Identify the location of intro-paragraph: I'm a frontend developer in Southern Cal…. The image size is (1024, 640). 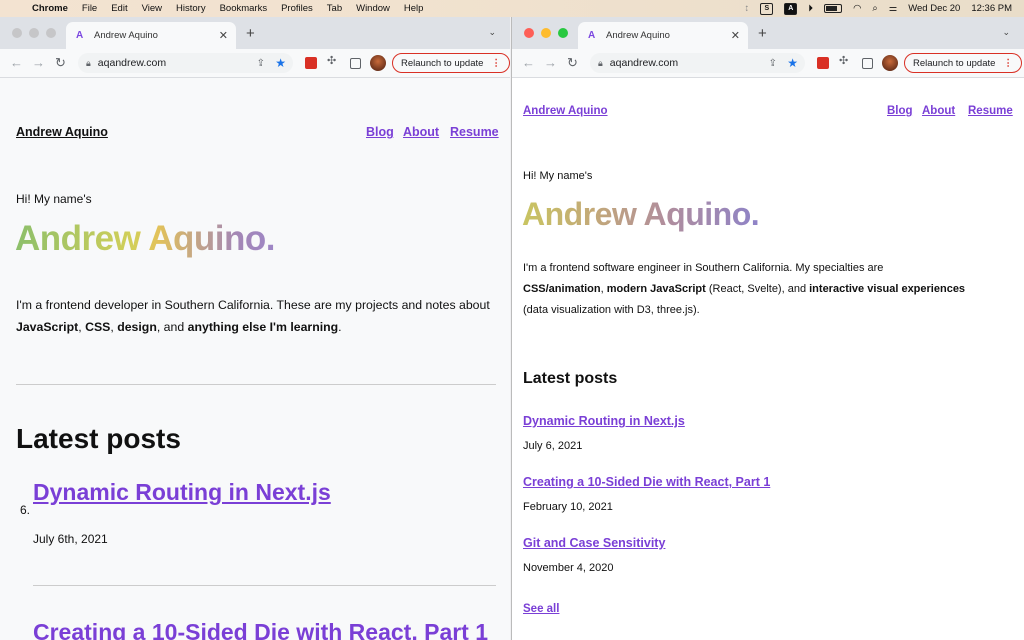
(253, 316).